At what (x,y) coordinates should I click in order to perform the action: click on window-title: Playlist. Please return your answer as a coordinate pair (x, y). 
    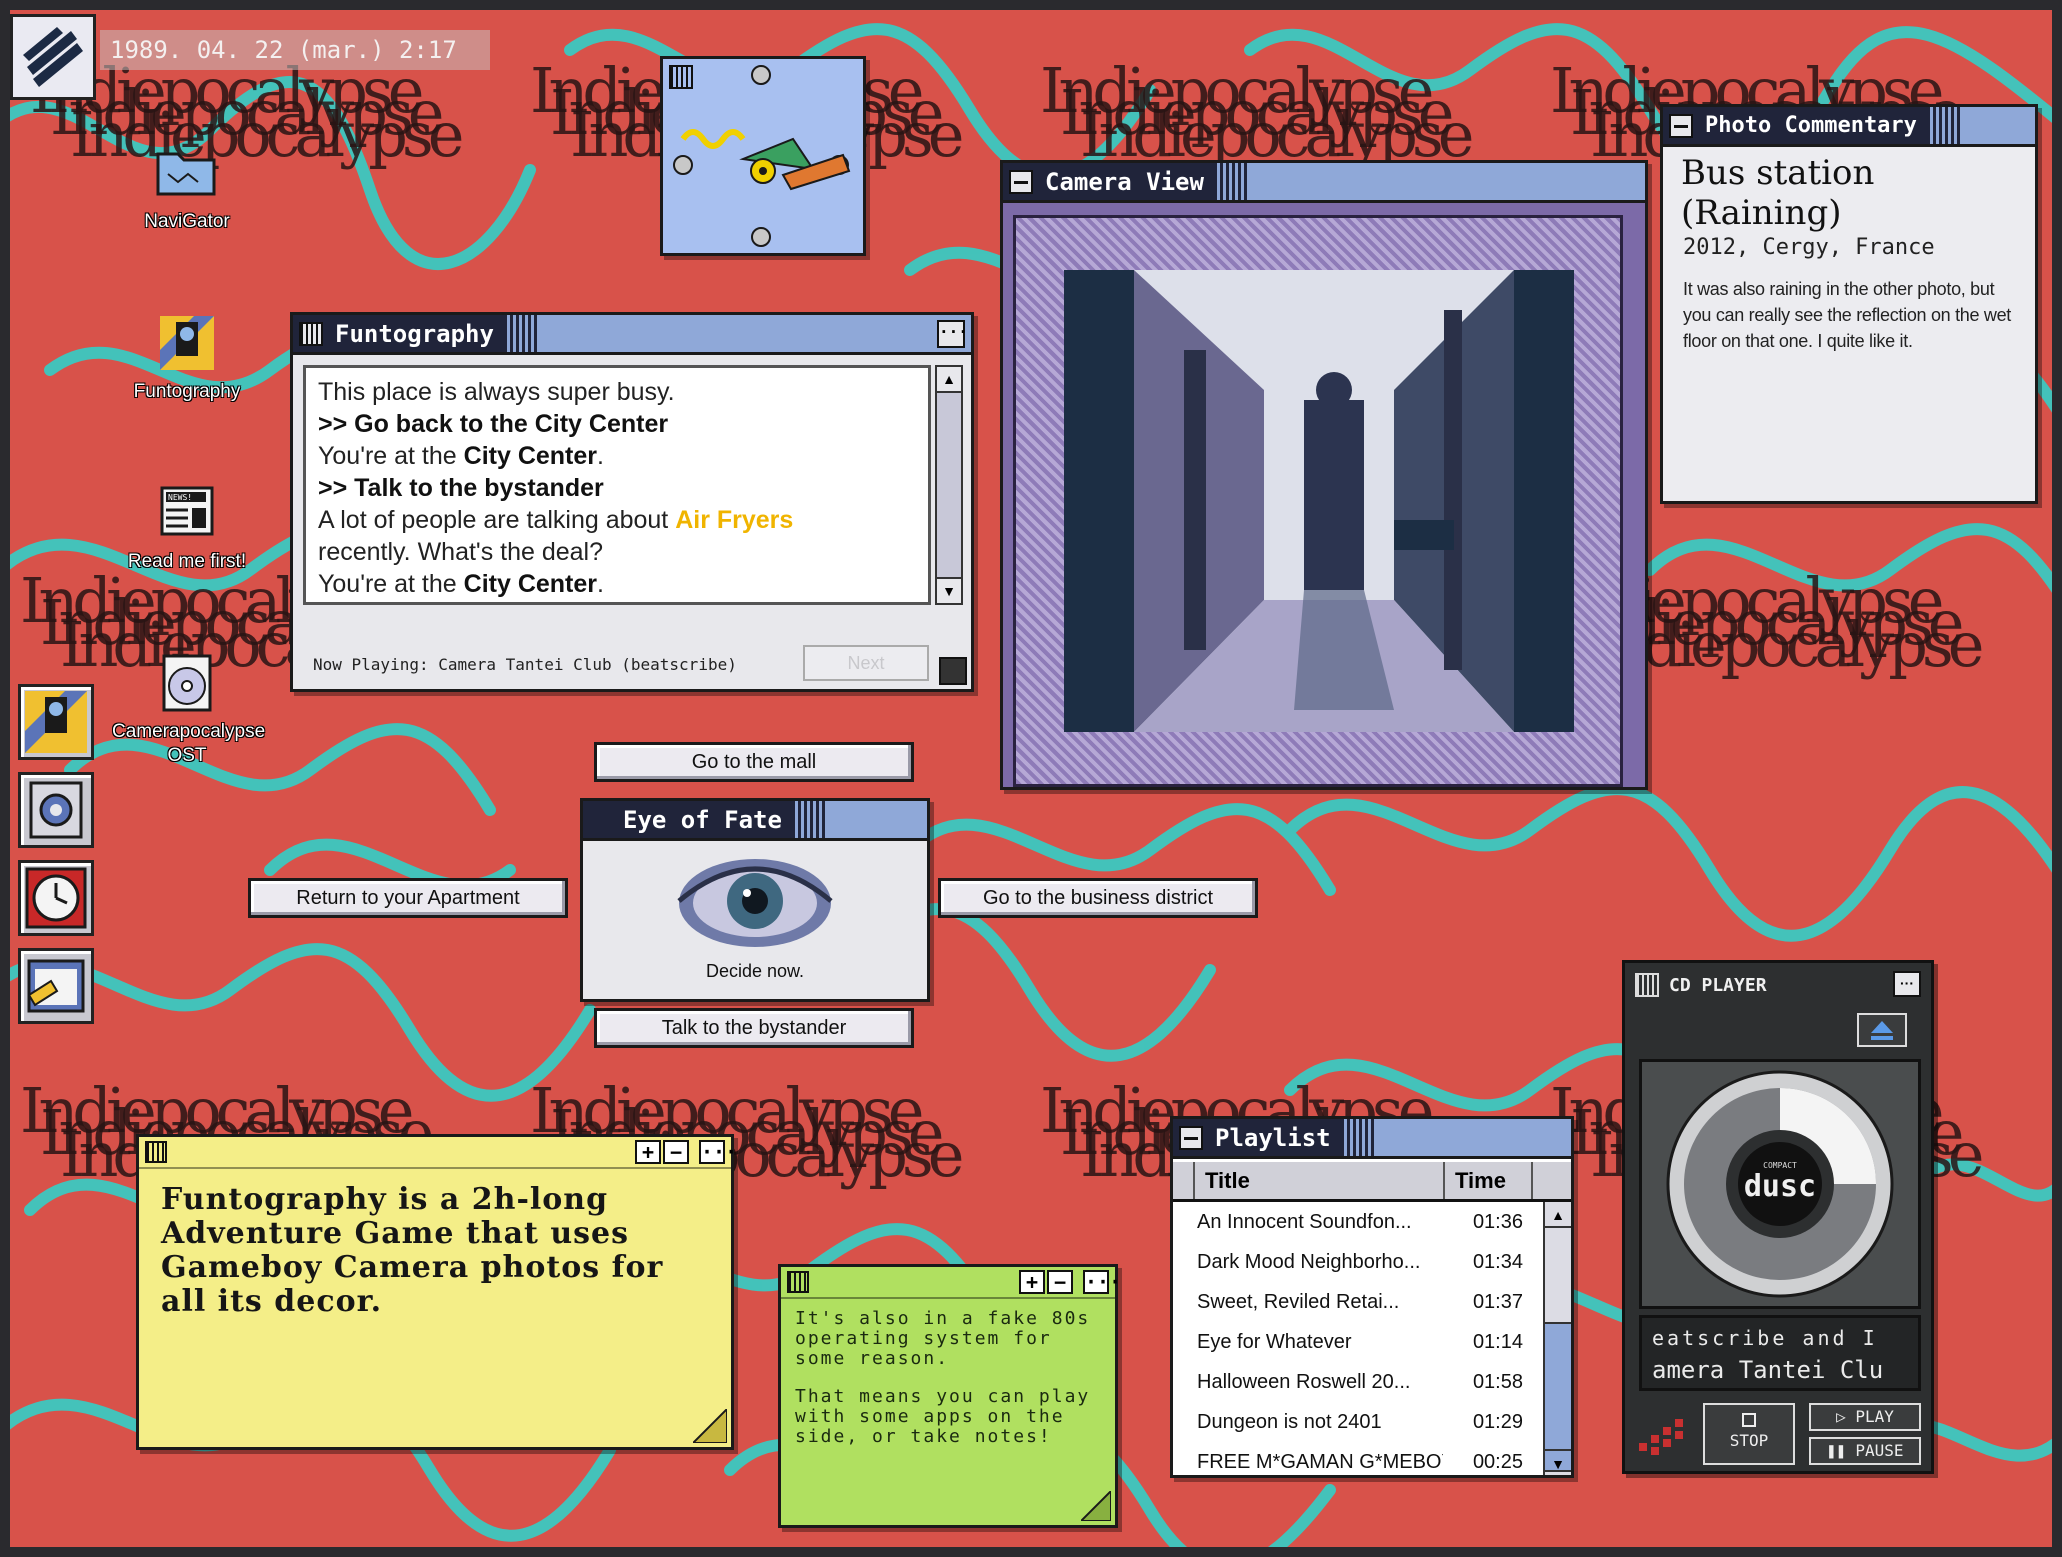
    Looking at the image, I should click on (1273, 1137).